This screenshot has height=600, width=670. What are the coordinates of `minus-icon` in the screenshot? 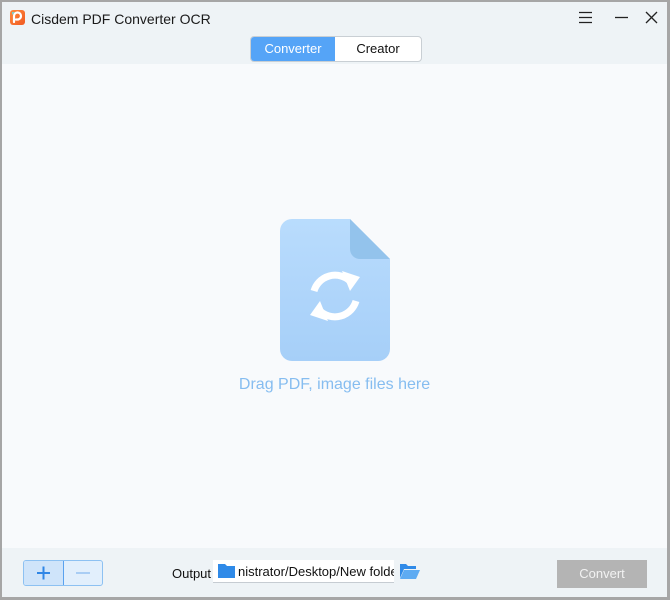 It's located at (83, 573).